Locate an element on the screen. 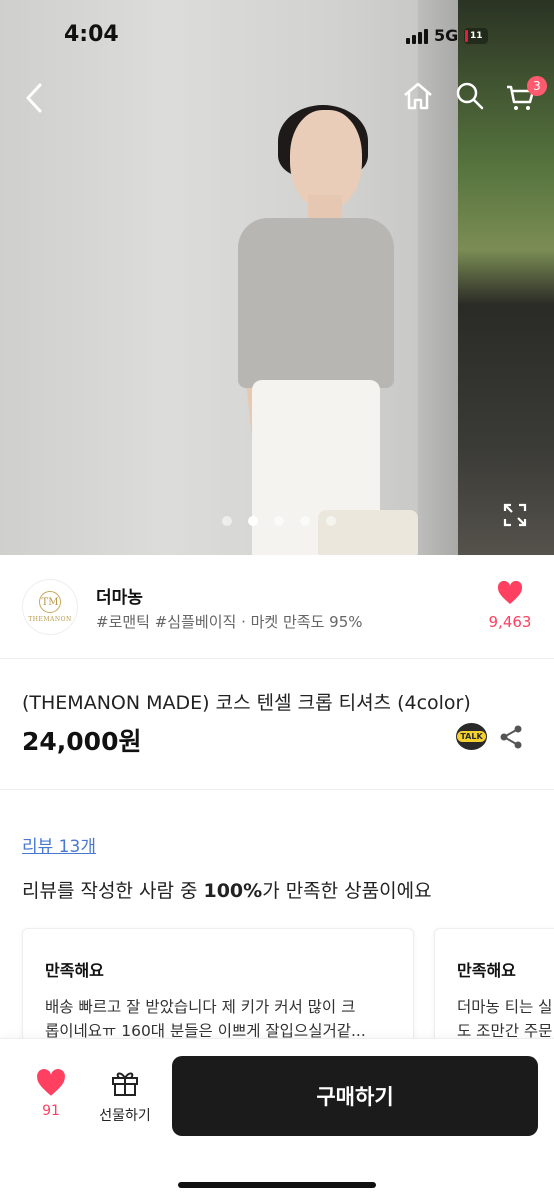 The image size is (554, 1200). chevron-left-icon is located at coordinates (34, 98).